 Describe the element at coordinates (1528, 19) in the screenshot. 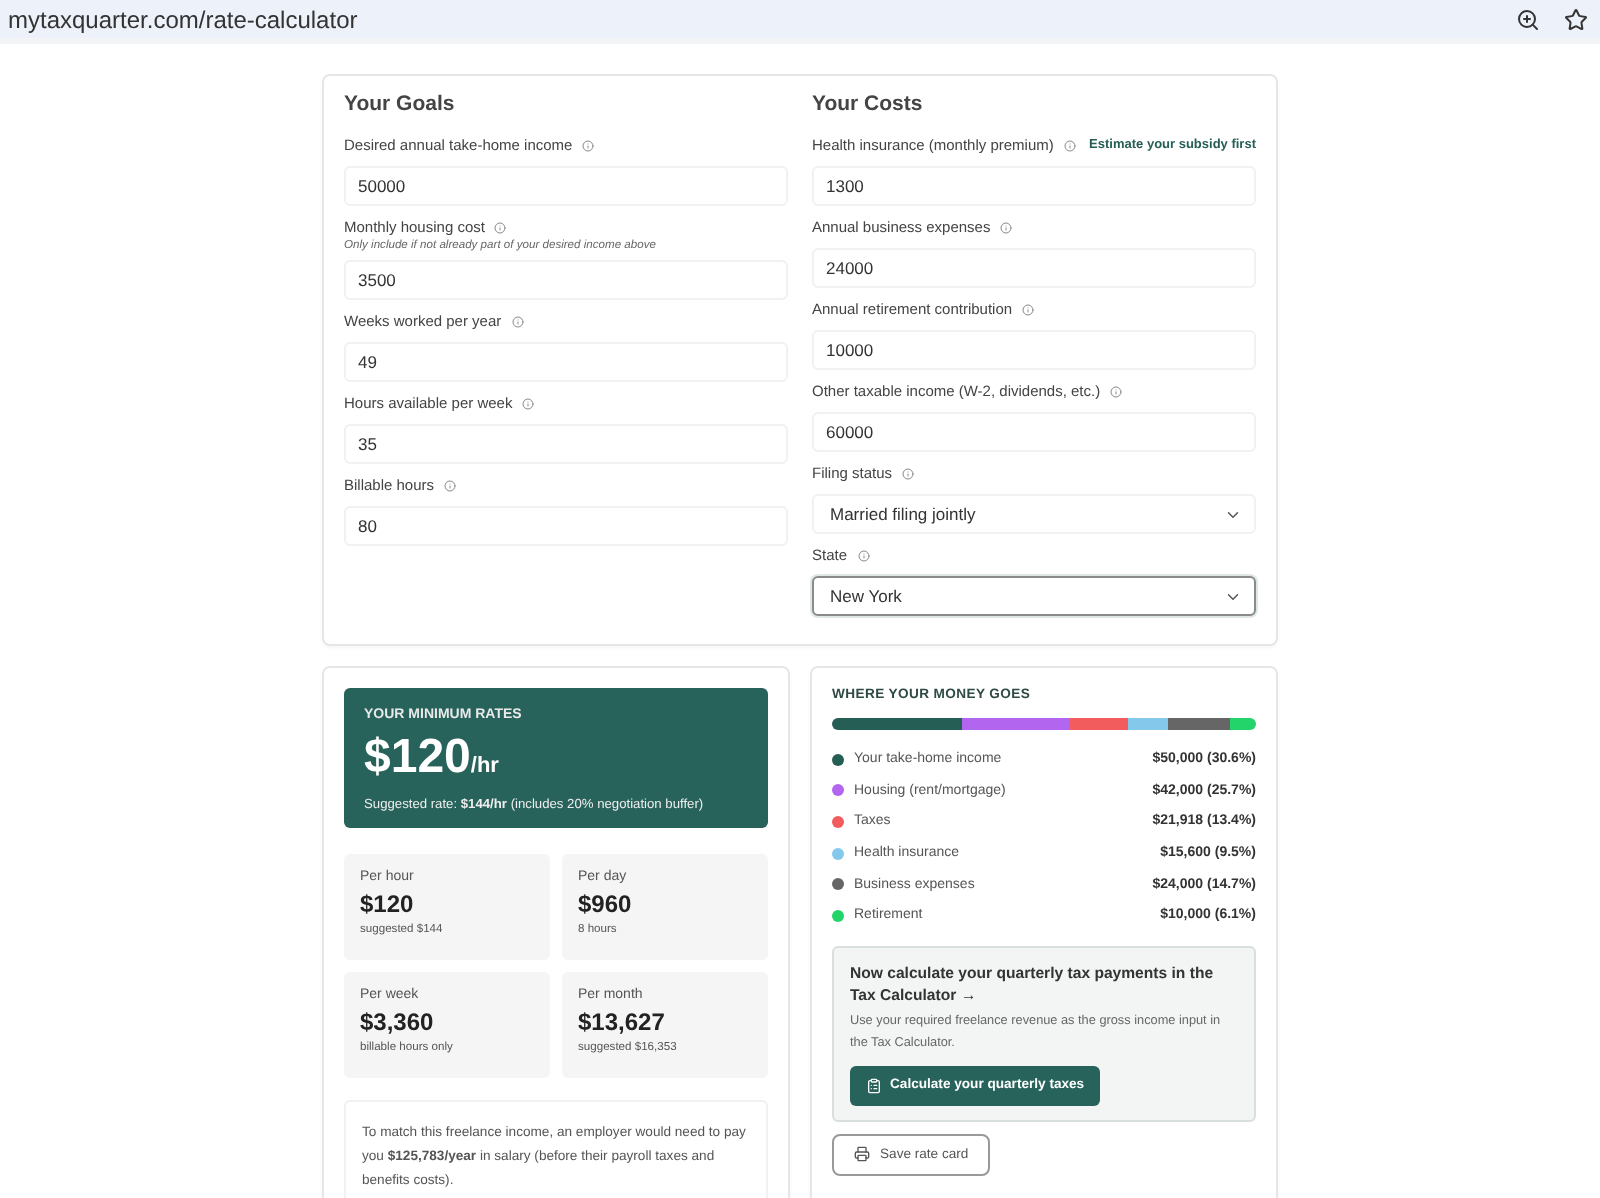

I see `zoom-icon` at that location.